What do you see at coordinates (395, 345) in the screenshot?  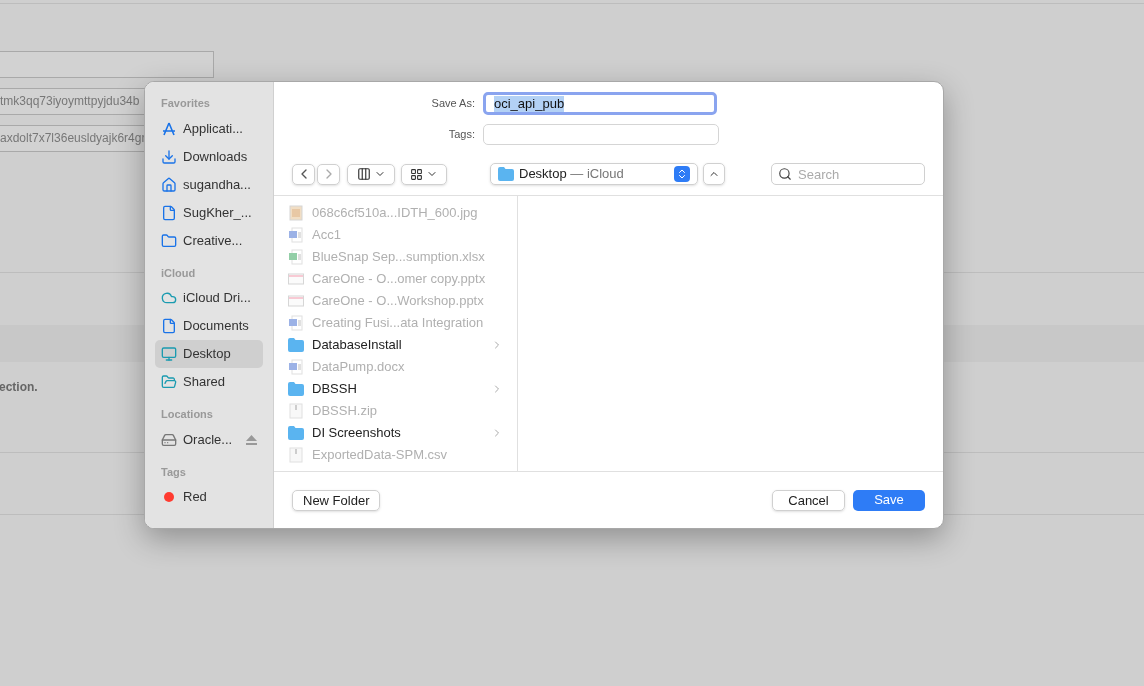 I see `file-row: DatabaseInstall` at bounding box center [395, 345].